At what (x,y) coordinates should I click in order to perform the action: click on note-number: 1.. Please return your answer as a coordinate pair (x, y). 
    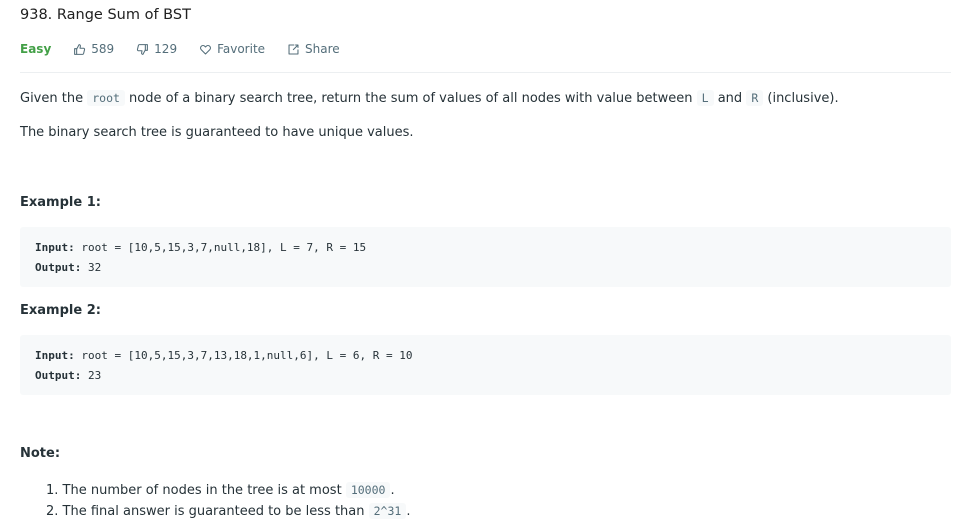
    Looking at the image, I should click on (54, 490).